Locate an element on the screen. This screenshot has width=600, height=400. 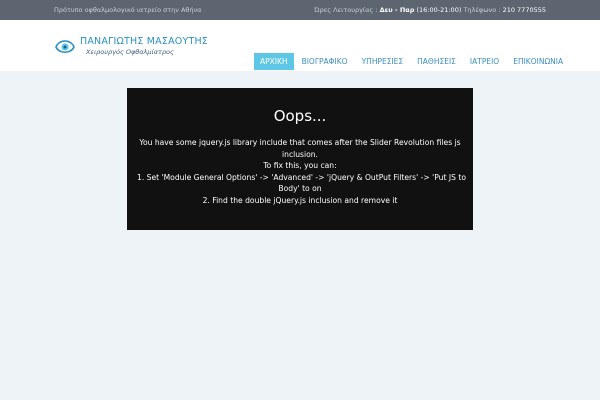
error-line: To fix this, you can: is located at coordinates (300, 165).